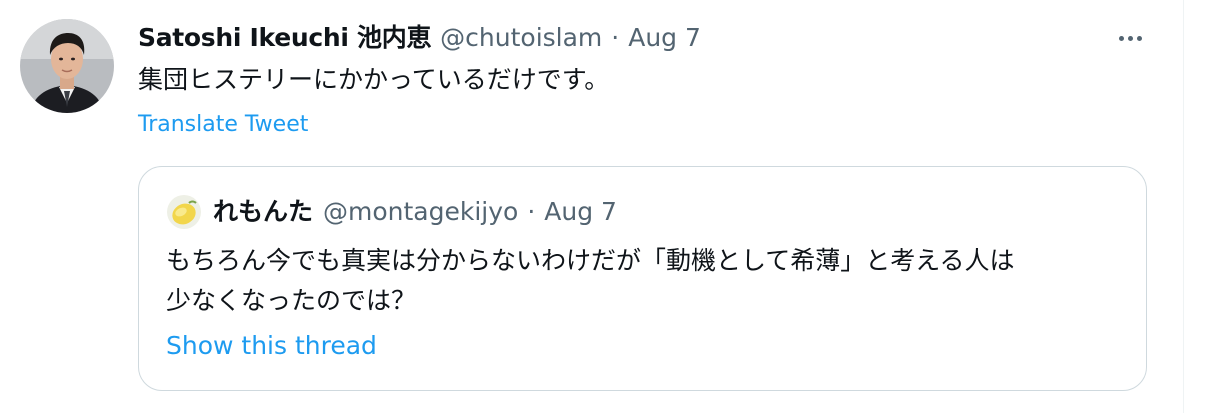 The image size is (1223, 413). Describe the element at coordinates (374, 79) in the screenshot. I see `tweet-text: 集団ヒステリーにかかっているだけです。` at that location.